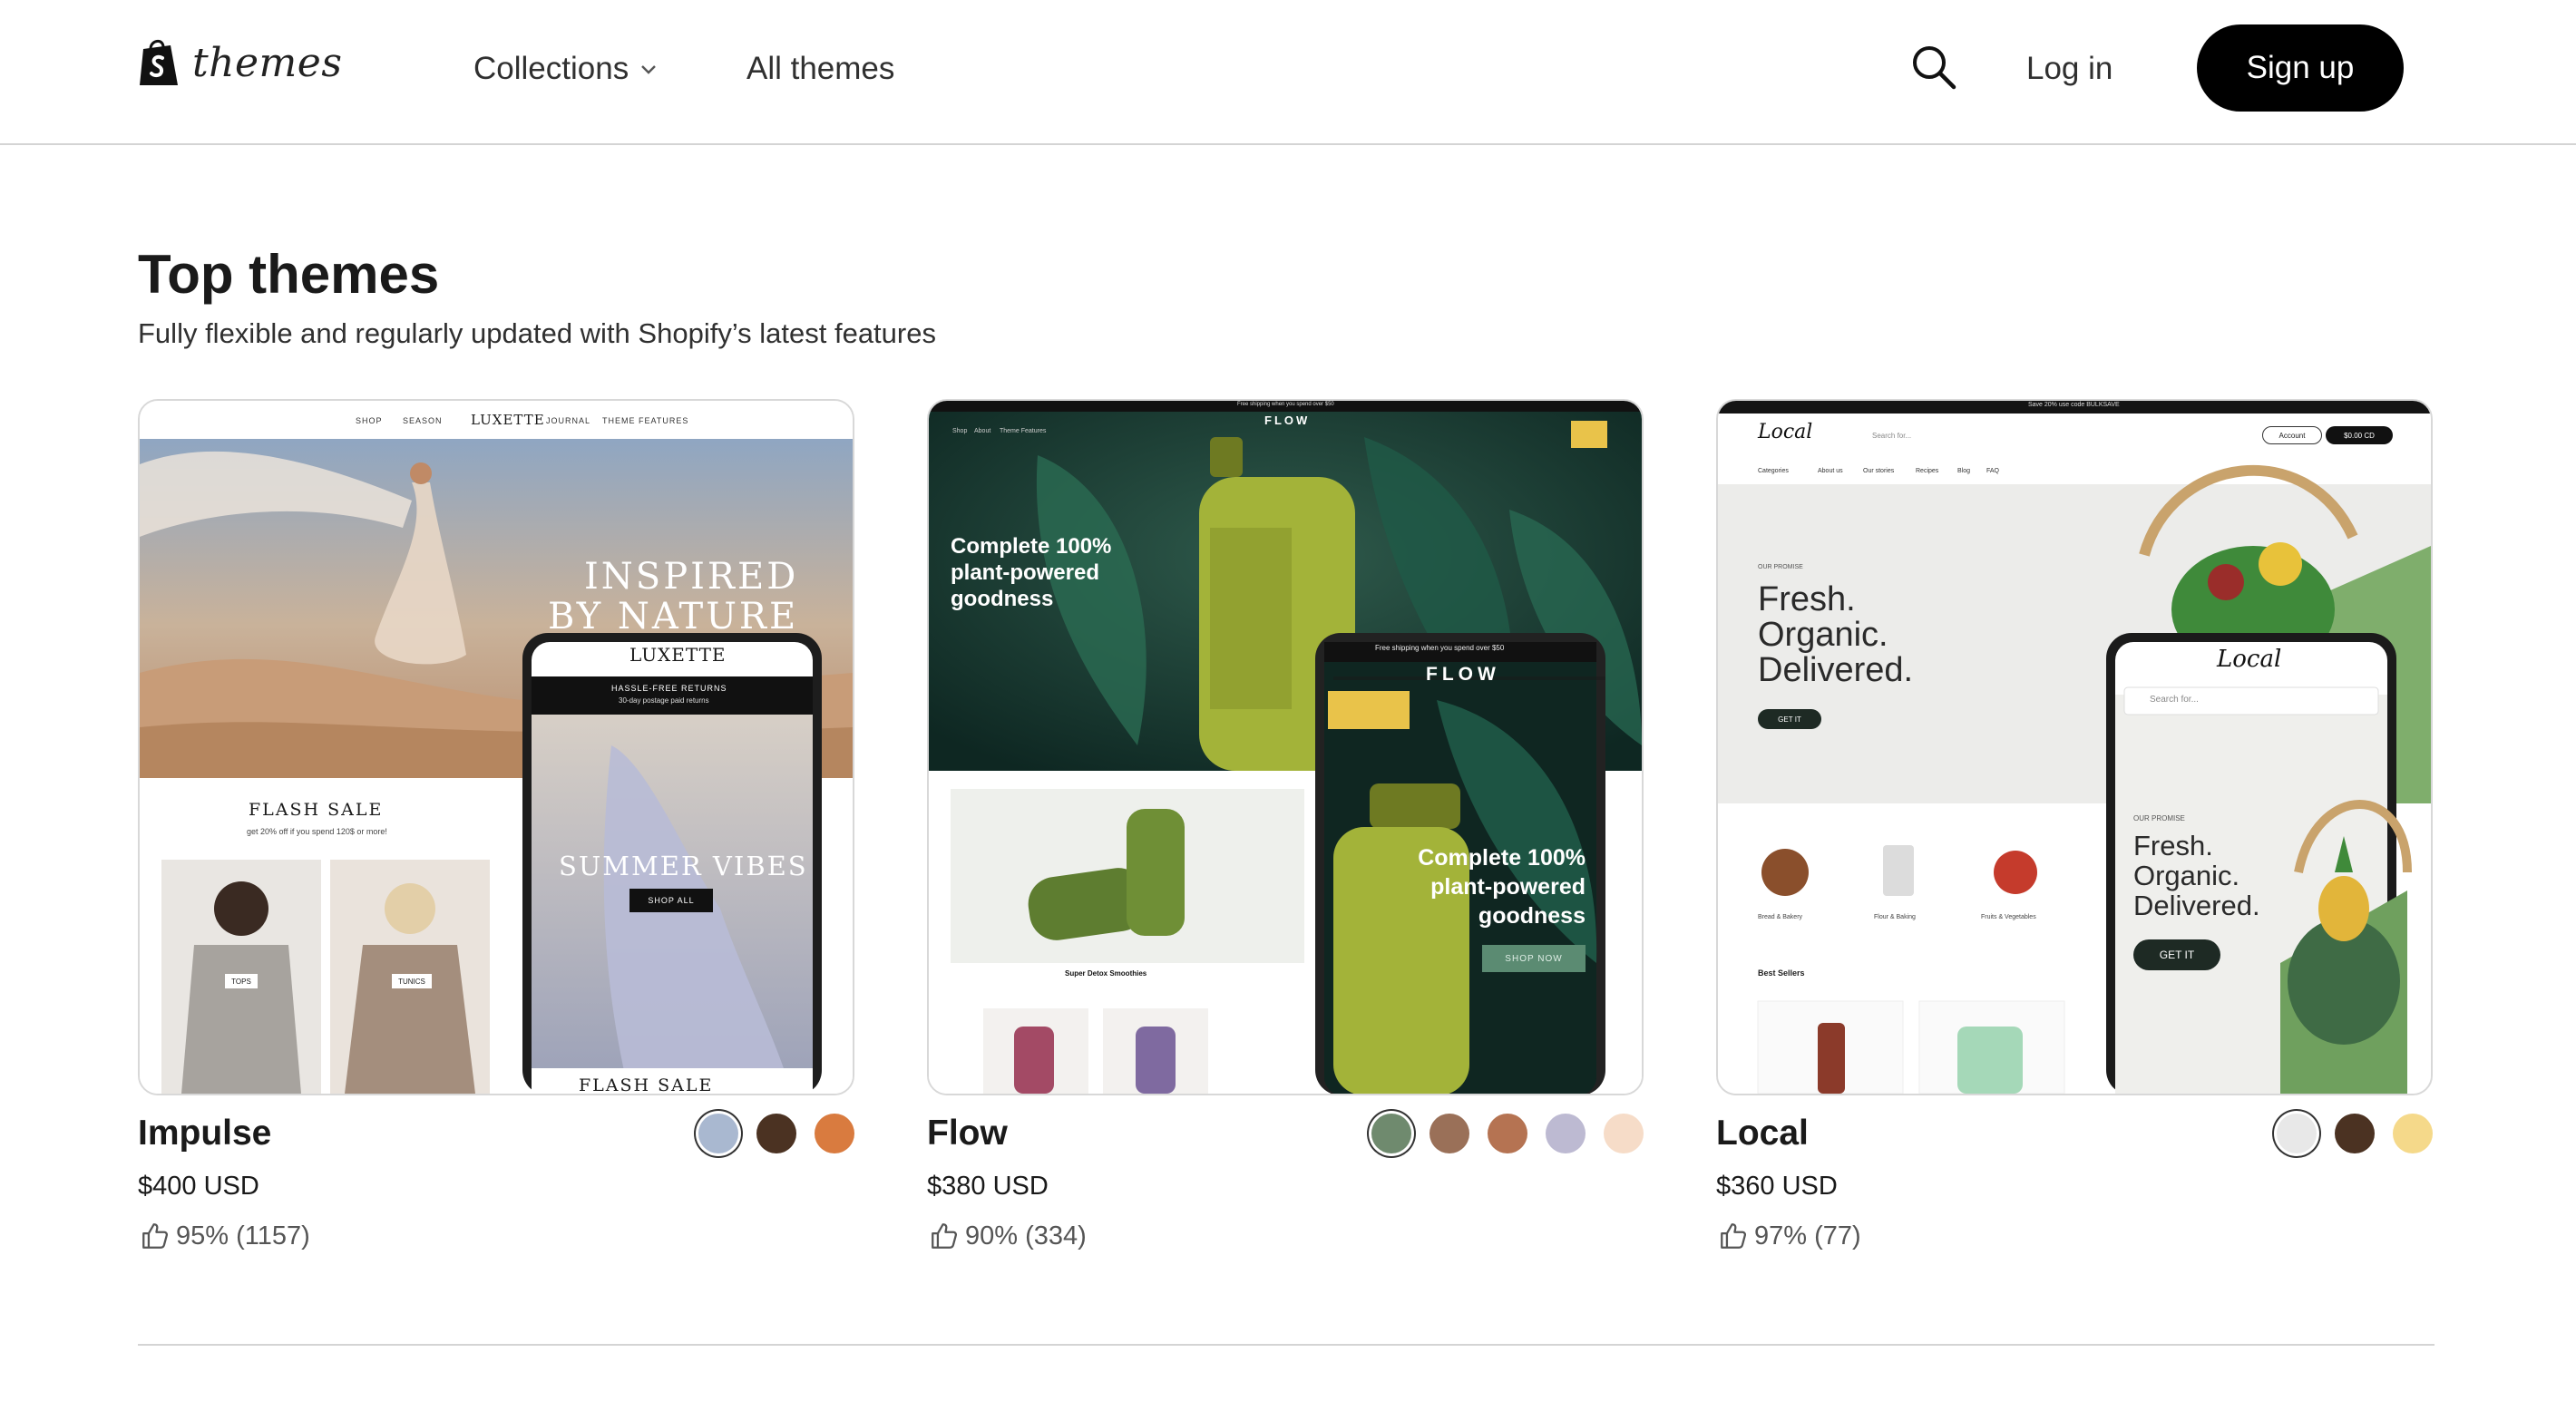 The image size is (2576, 1411). Describe the element at coordinates (669, 688) in the screenshot. I see `impulse-mobile-banner1: HASSLE-FREE RETURNS` at that location.